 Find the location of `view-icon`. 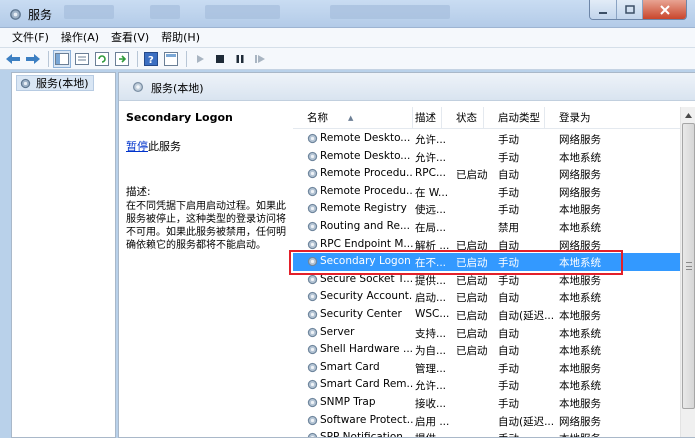

view-icon is located at coordinates (171, 58).